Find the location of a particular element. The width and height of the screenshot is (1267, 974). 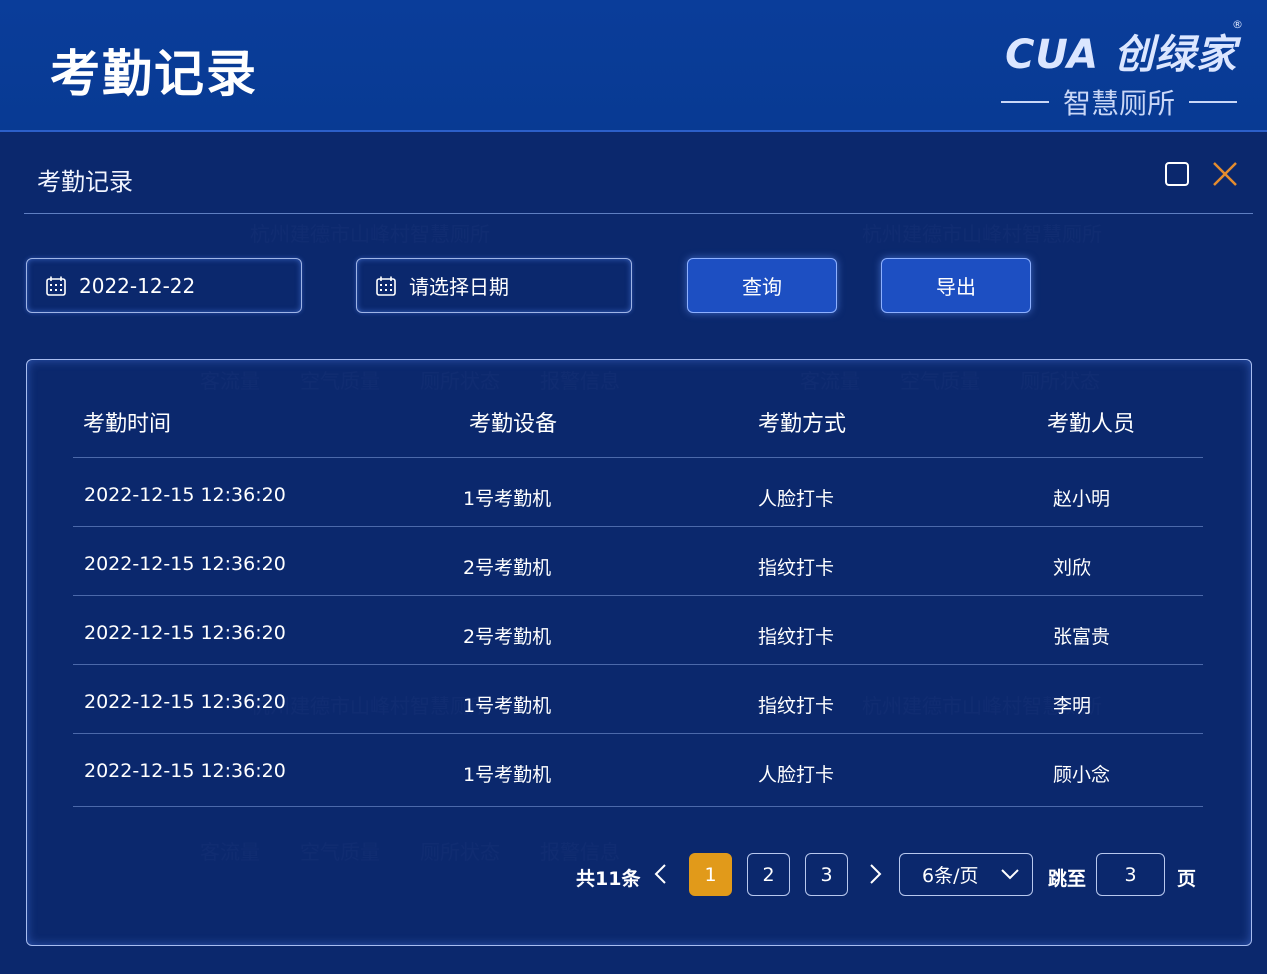

brand-subtitle-text: 智慧厕所 is located at coordinates (1118, 103).